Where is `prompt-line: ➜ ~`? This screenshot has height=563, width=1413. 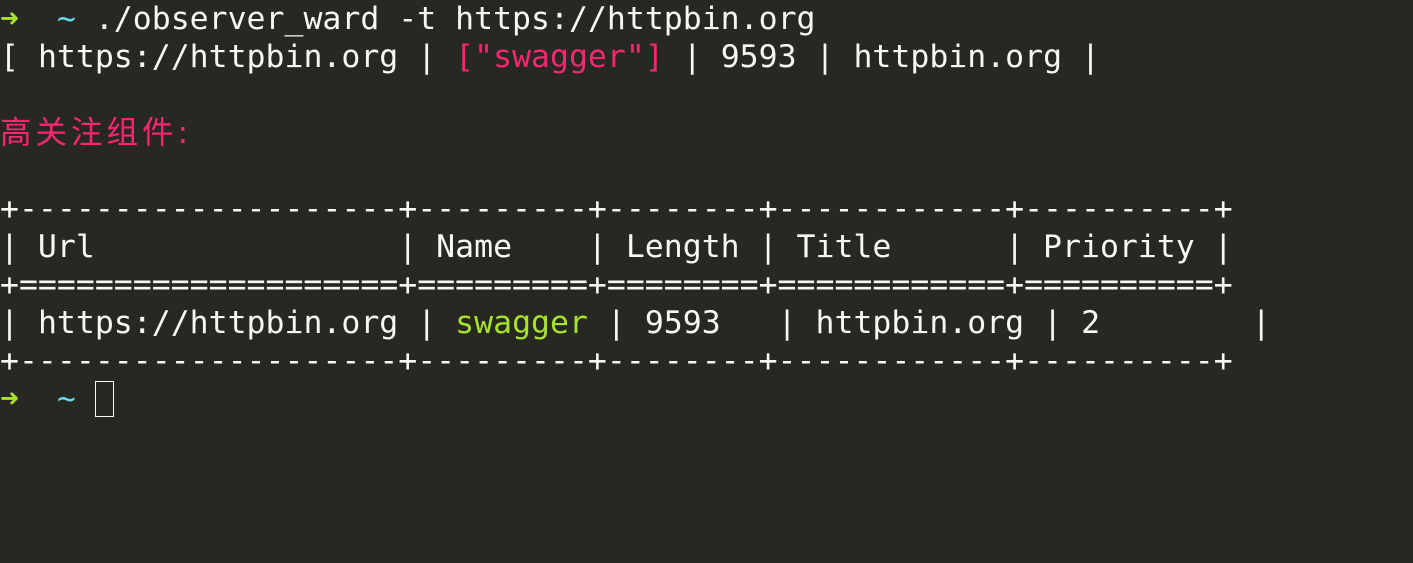
prompt-line: ➜ ~ is located at coordinates (57, 399).